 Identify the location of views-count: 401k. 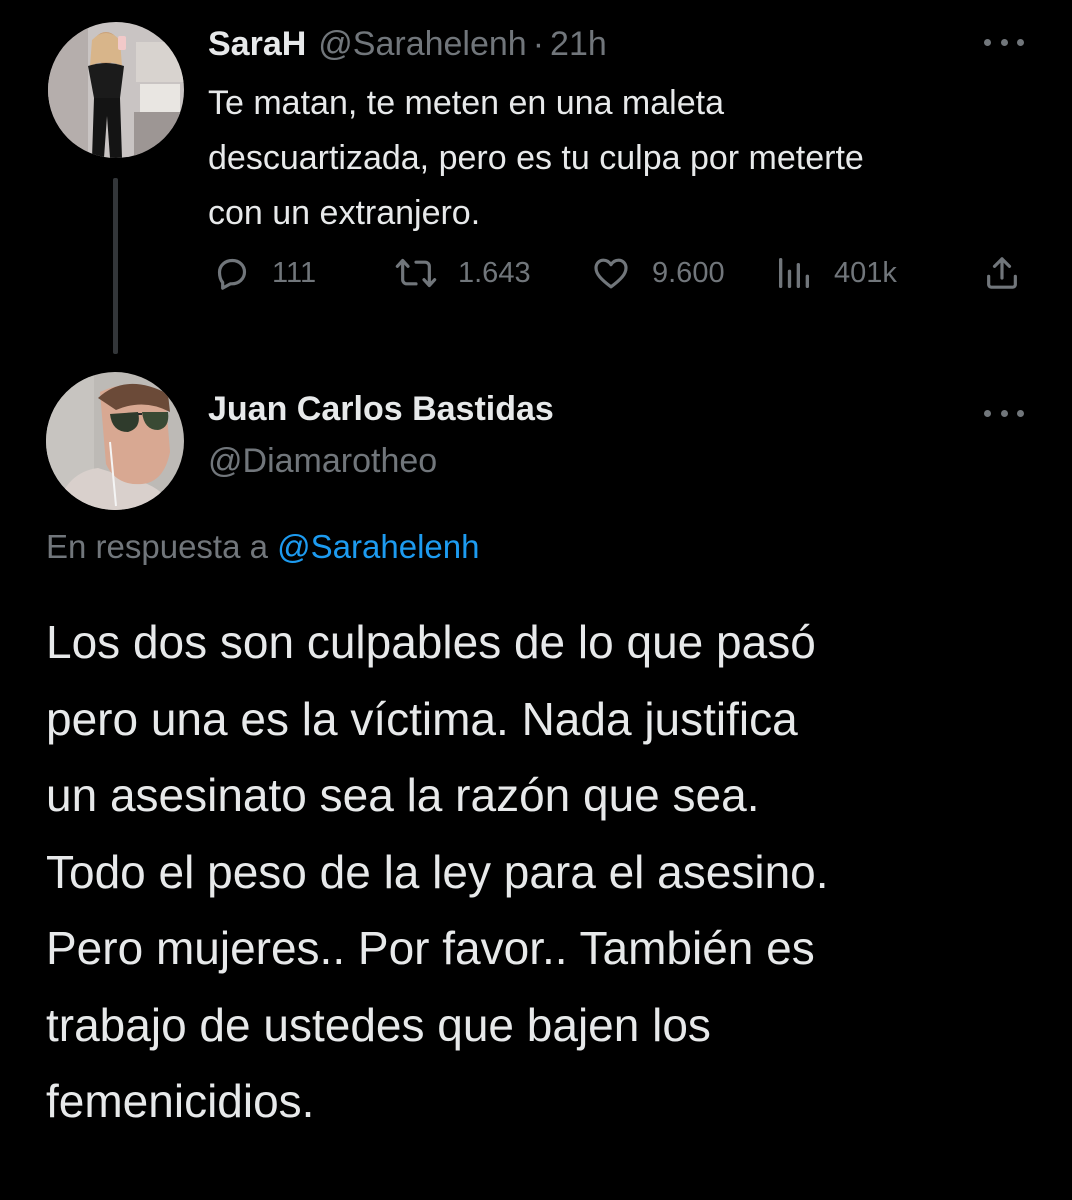
(865, 272).